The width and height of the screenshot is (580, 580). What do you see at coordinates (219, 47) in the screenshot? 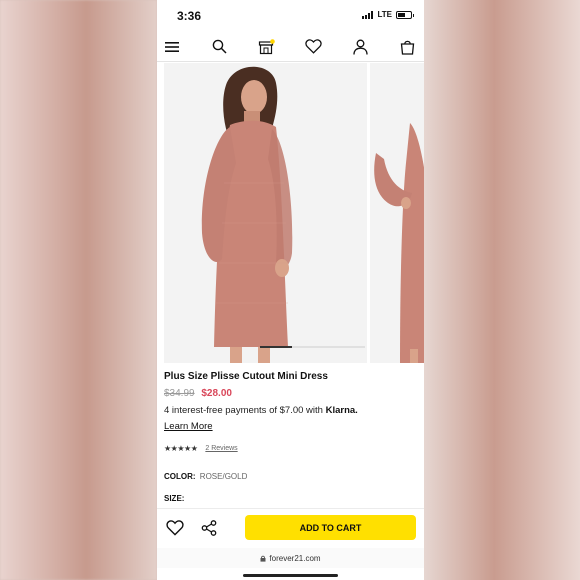
I see `search-icon` at bounding box center [219, 47].